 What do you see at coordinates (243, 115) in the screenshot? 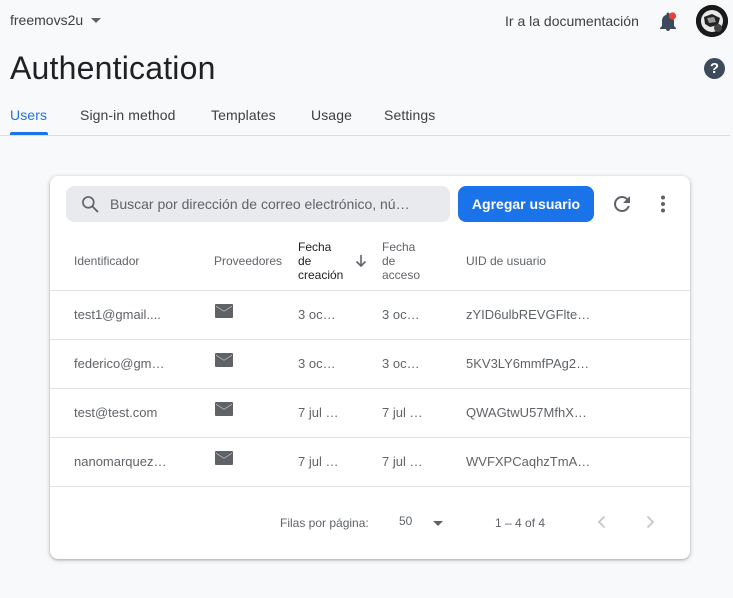
I see `tab-templates: Templates` at bounding box center [243, 115].